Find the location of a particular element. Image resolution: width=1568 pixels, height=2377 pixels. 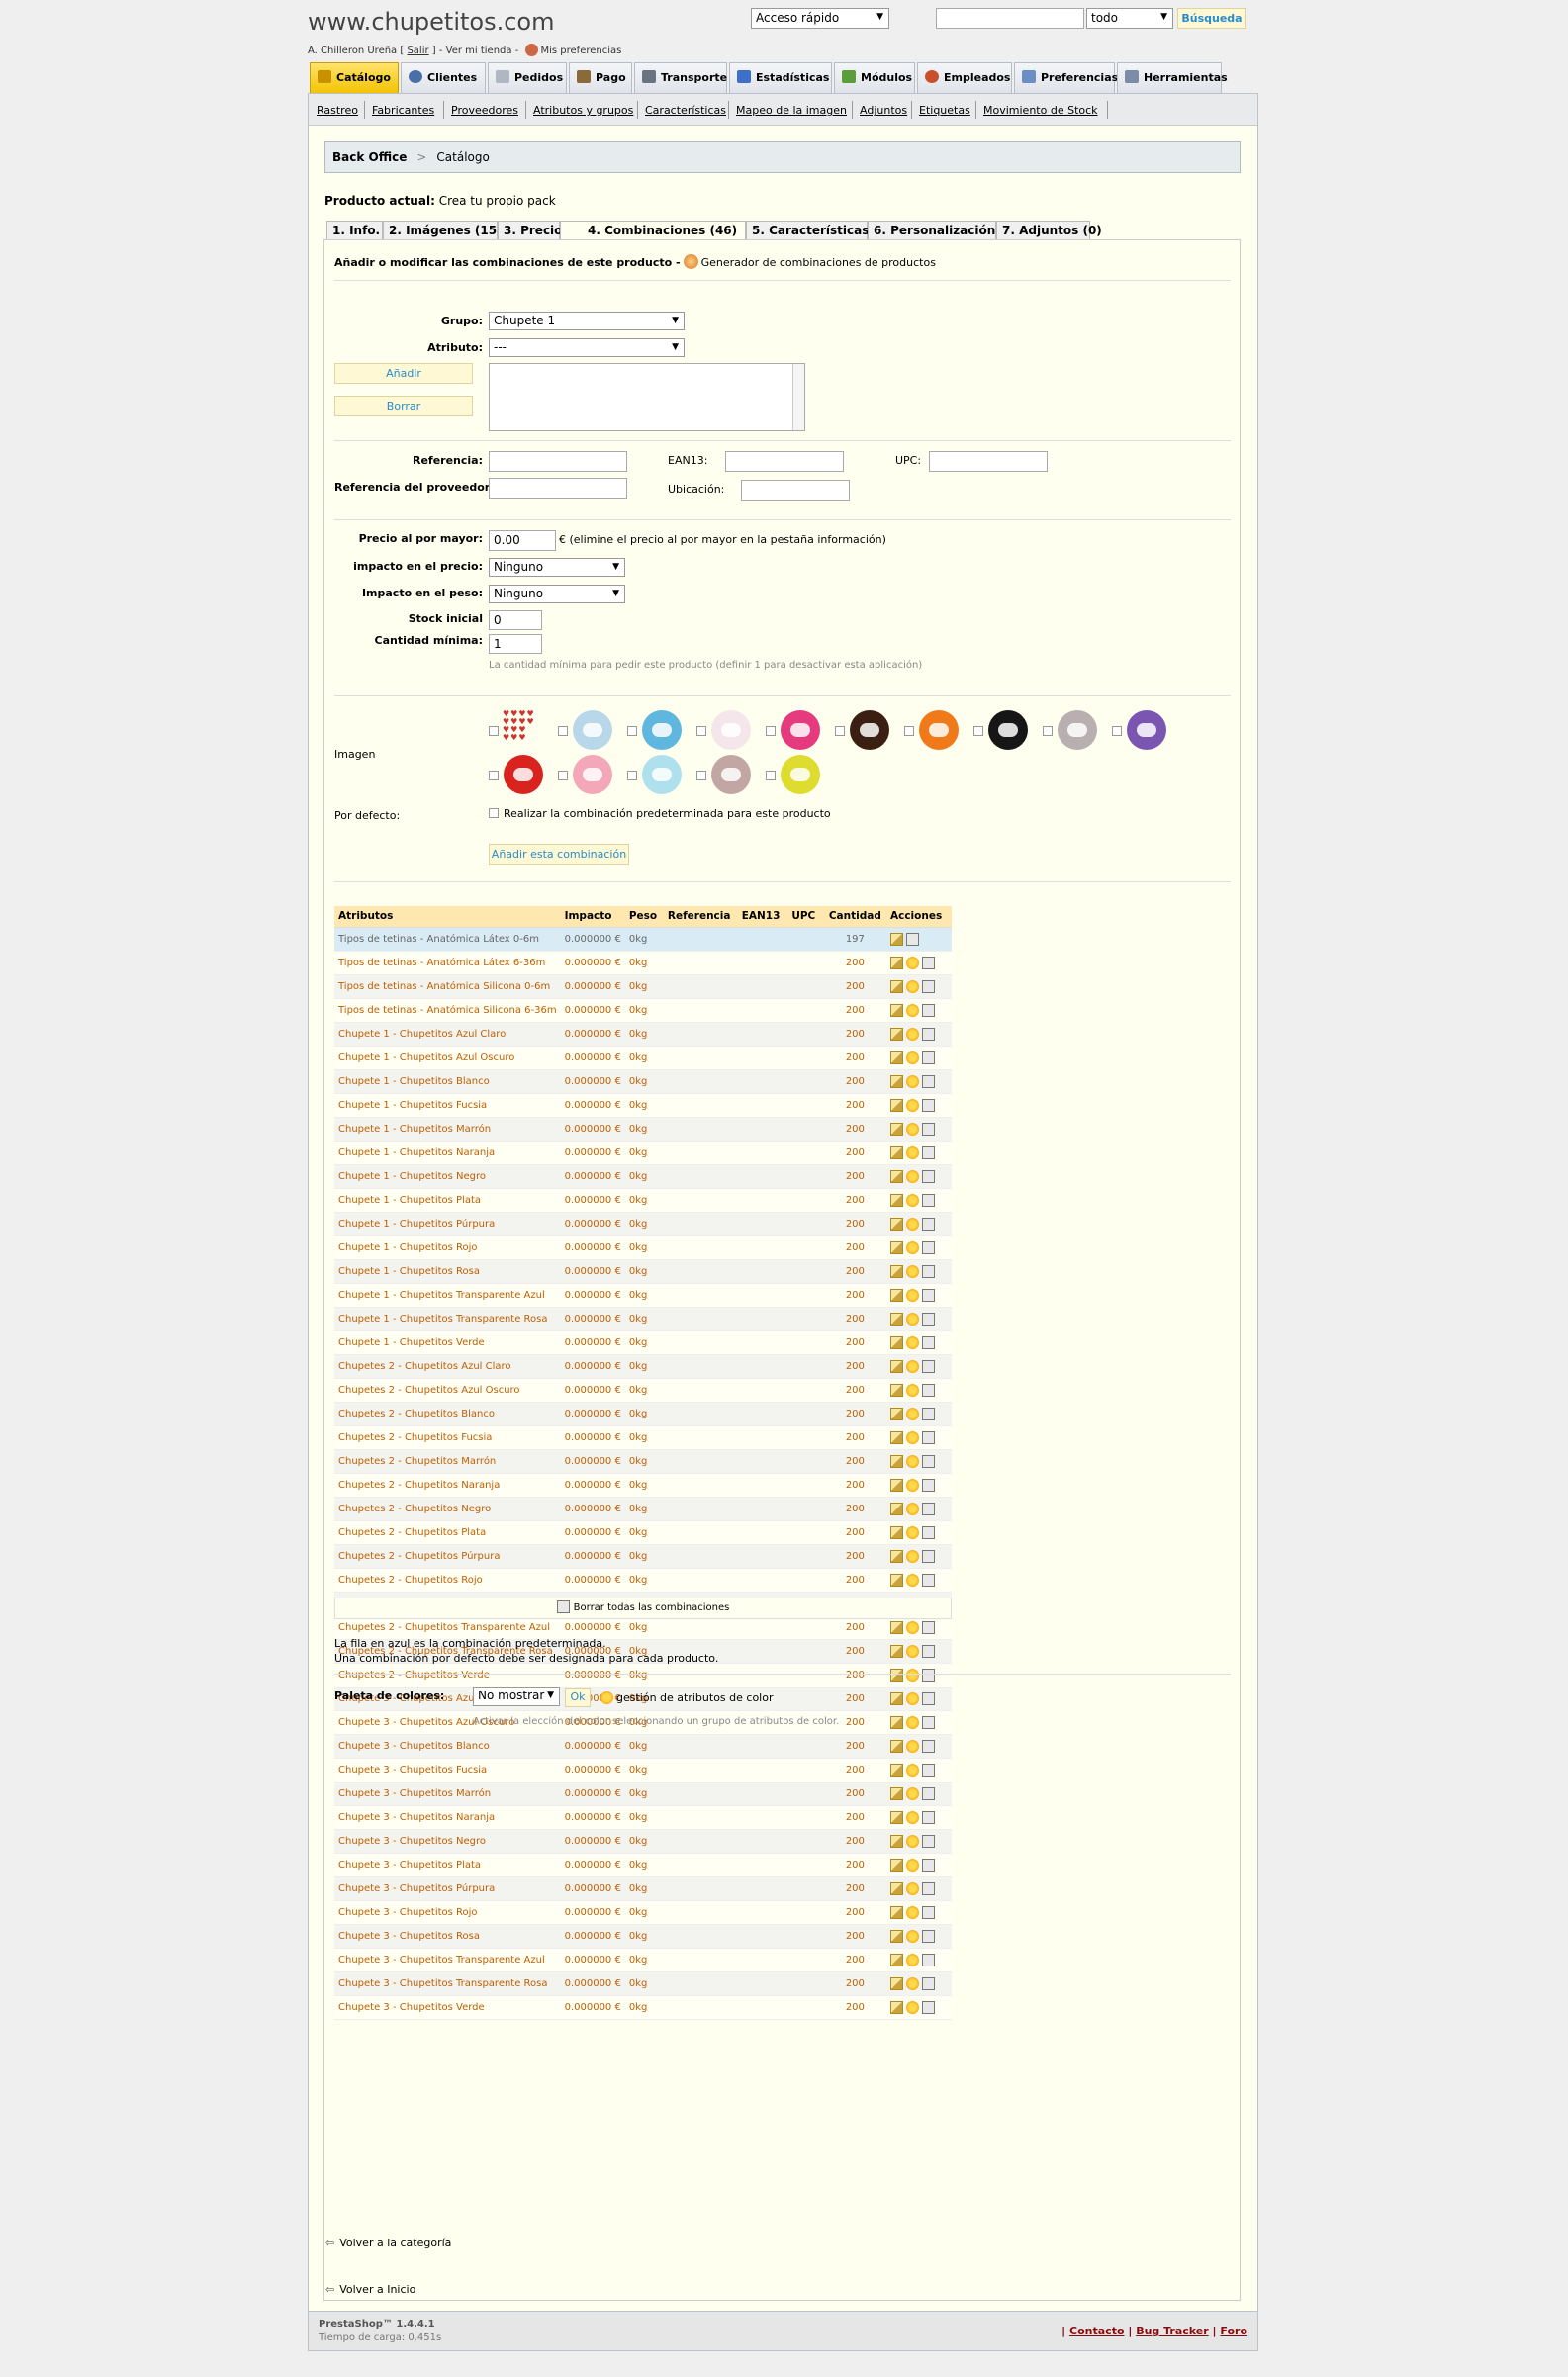

delete-attribute-button: Borrar is located at coordinates (403, 406).